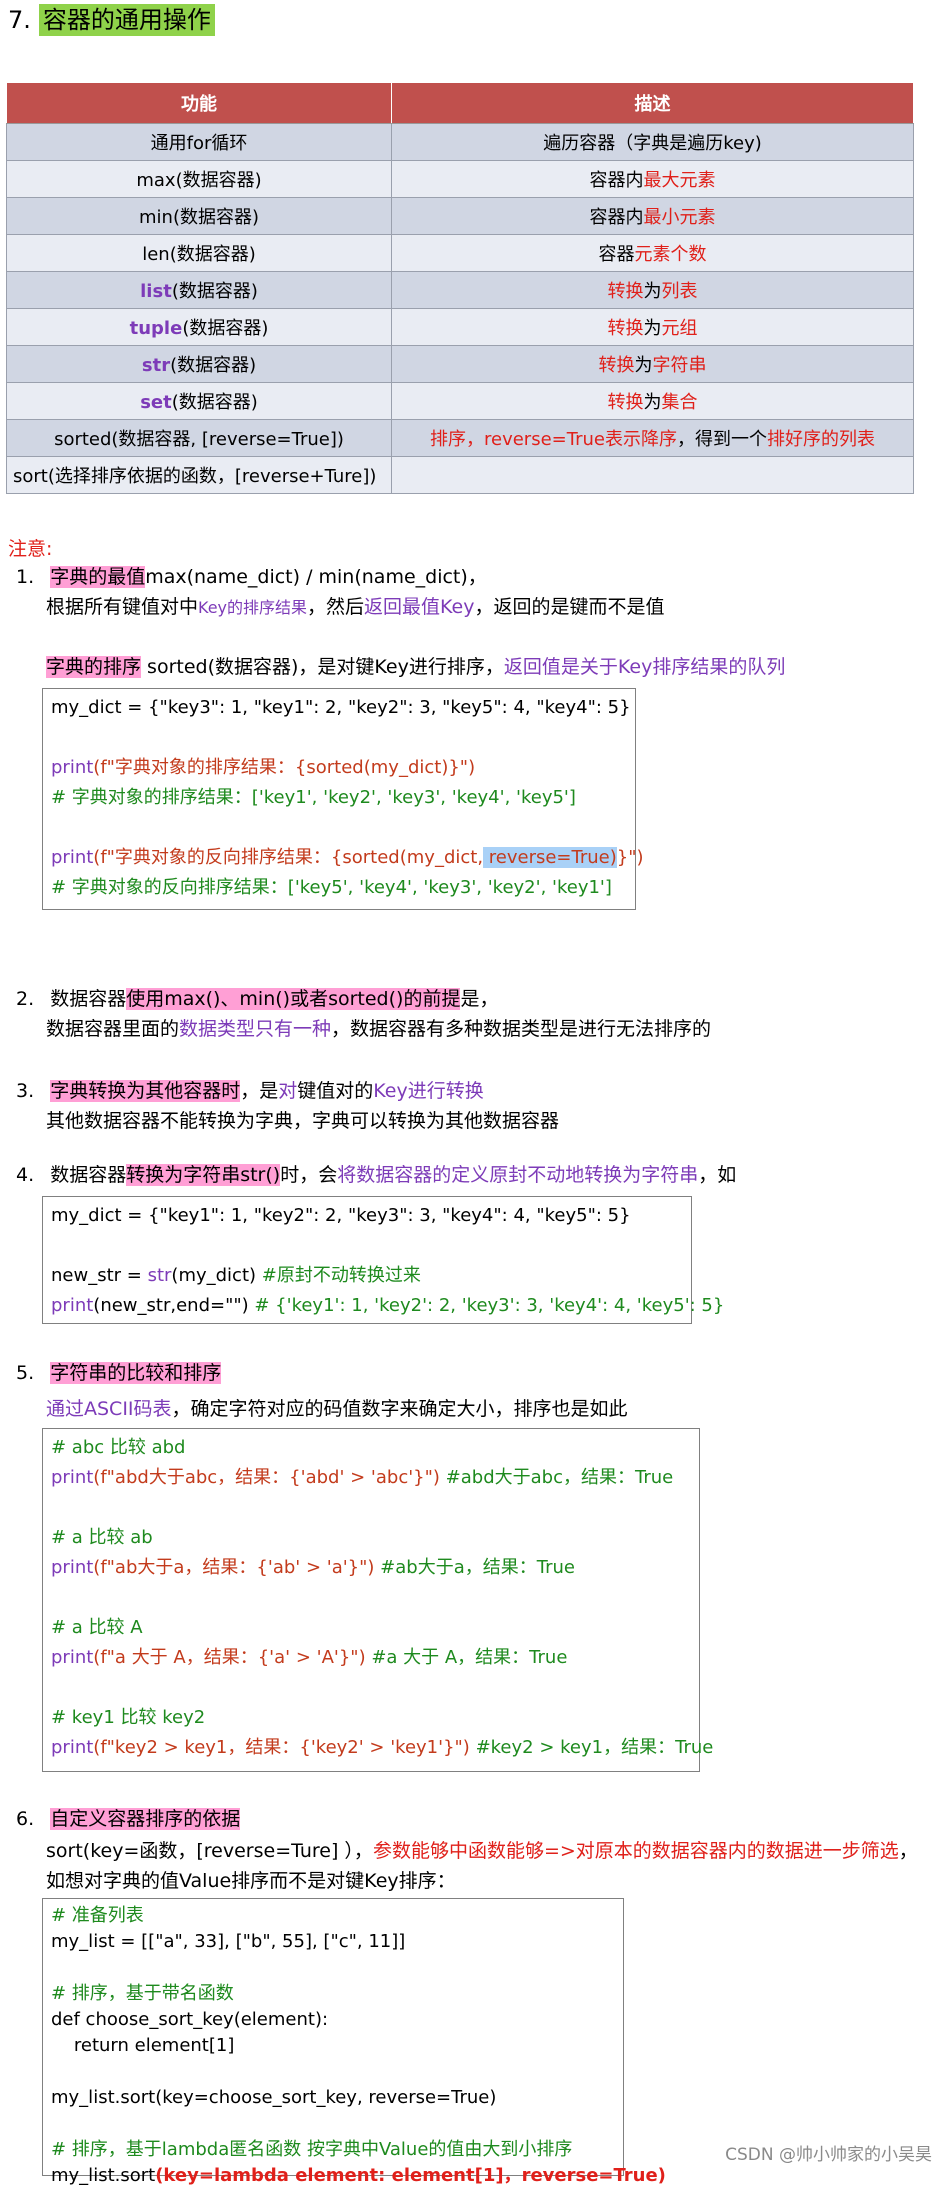  What do you see at coordinates (199, 103) in the screenshot?
I see `header-function: 功能` at bounding box center [199, 103].